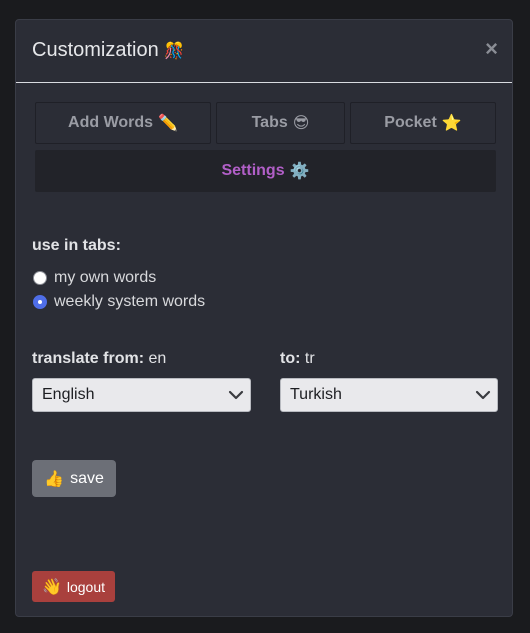 This screenshot has width=530, height=633. Describe the element at coordinates (51, 587) in the screenshot. I see `waving-hand-icon: 👋` at that location.